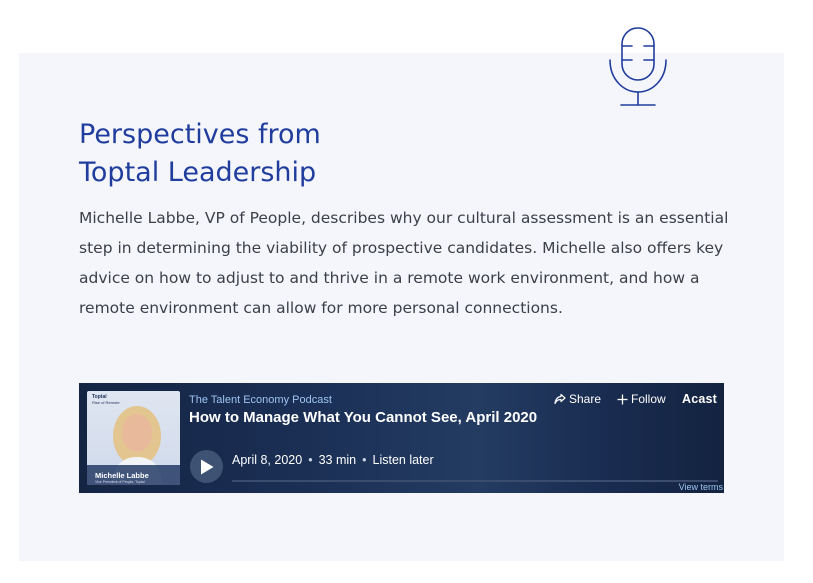 The width and height of the screenshot is (813, 583). I want to click on follow-button: Follow, so click(641, 399).